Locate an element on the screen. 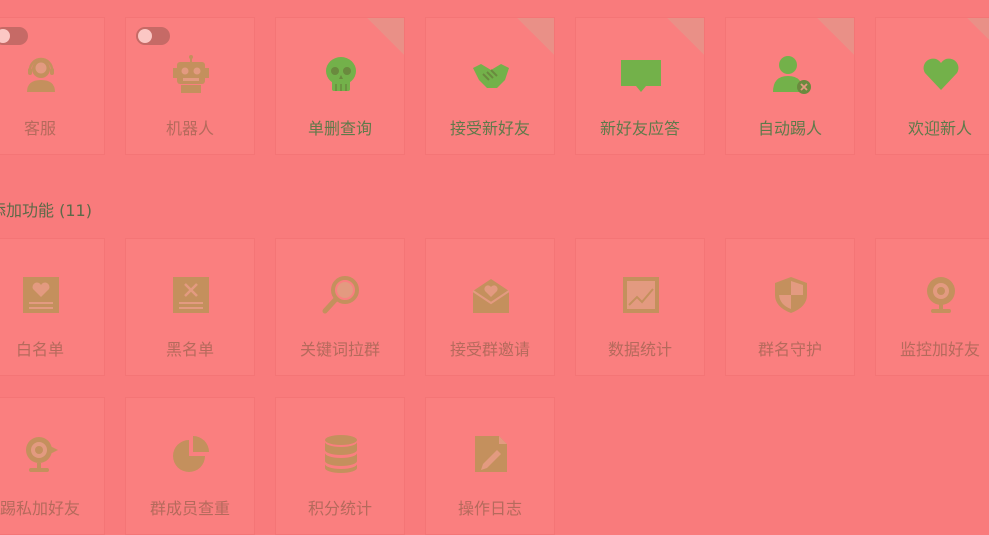 The width and height of the screenshot is (989, 535). tile-accept-new-friend: 接受新好友 is located at coordinates (490, 86).